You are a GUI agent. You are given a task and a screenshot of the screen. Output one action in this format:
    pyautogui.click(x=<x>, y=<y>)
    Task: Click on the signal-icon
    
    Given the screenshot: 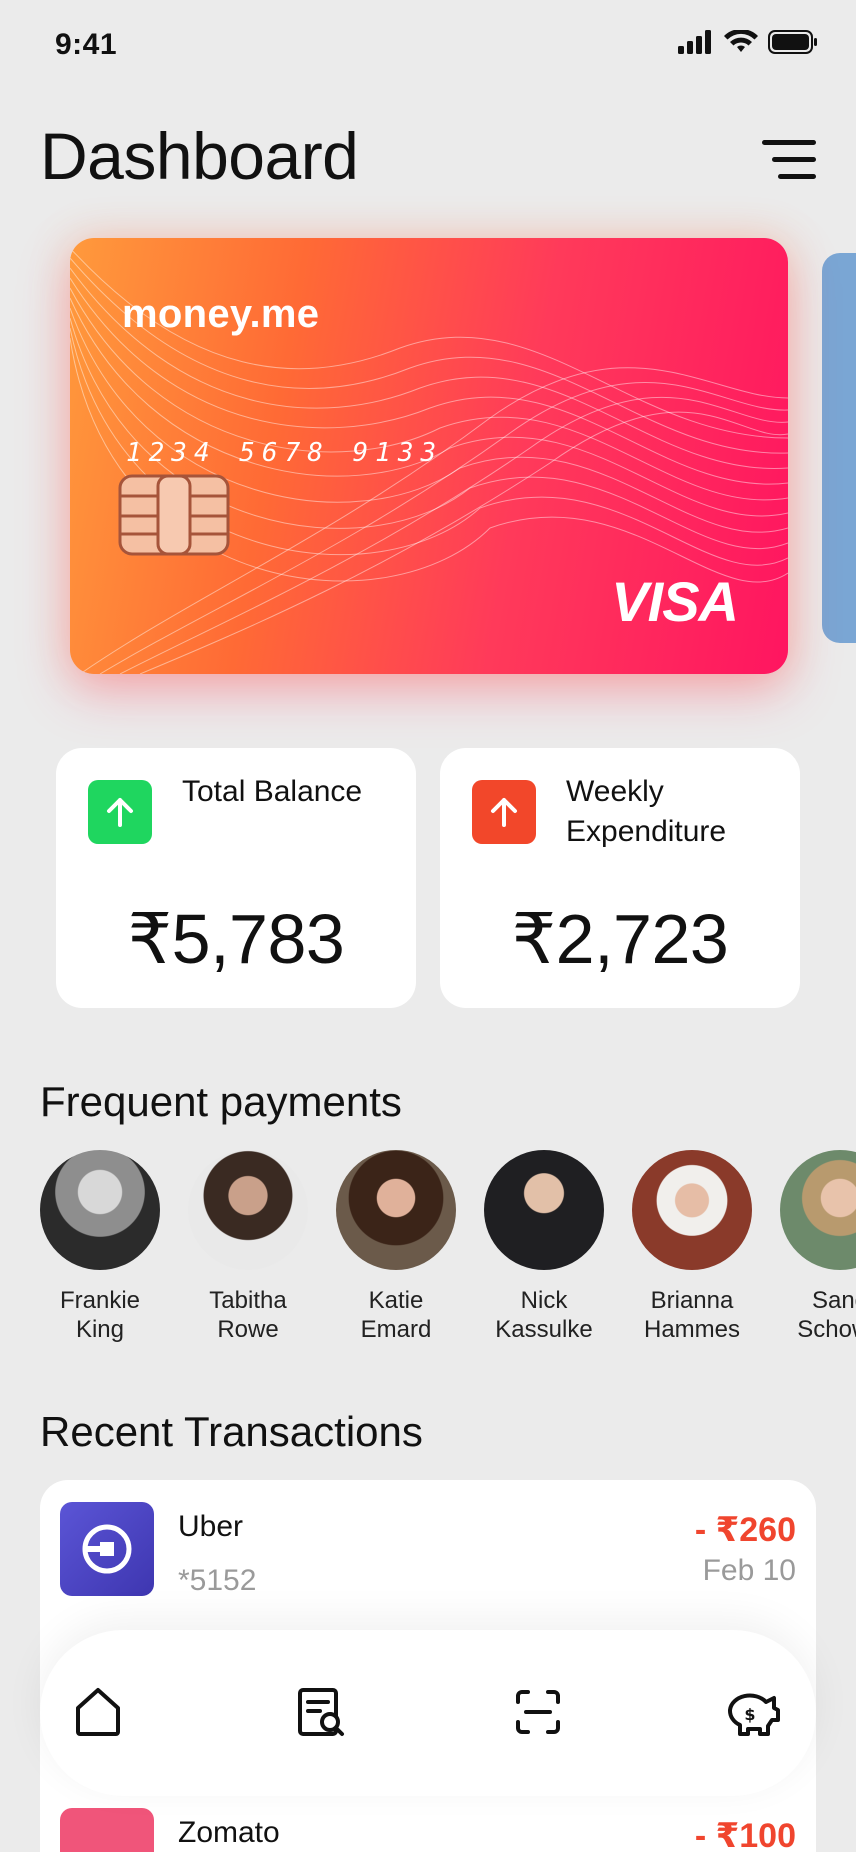 What is the action you would take?
    pyautogui.click(x=694, y=42)
    